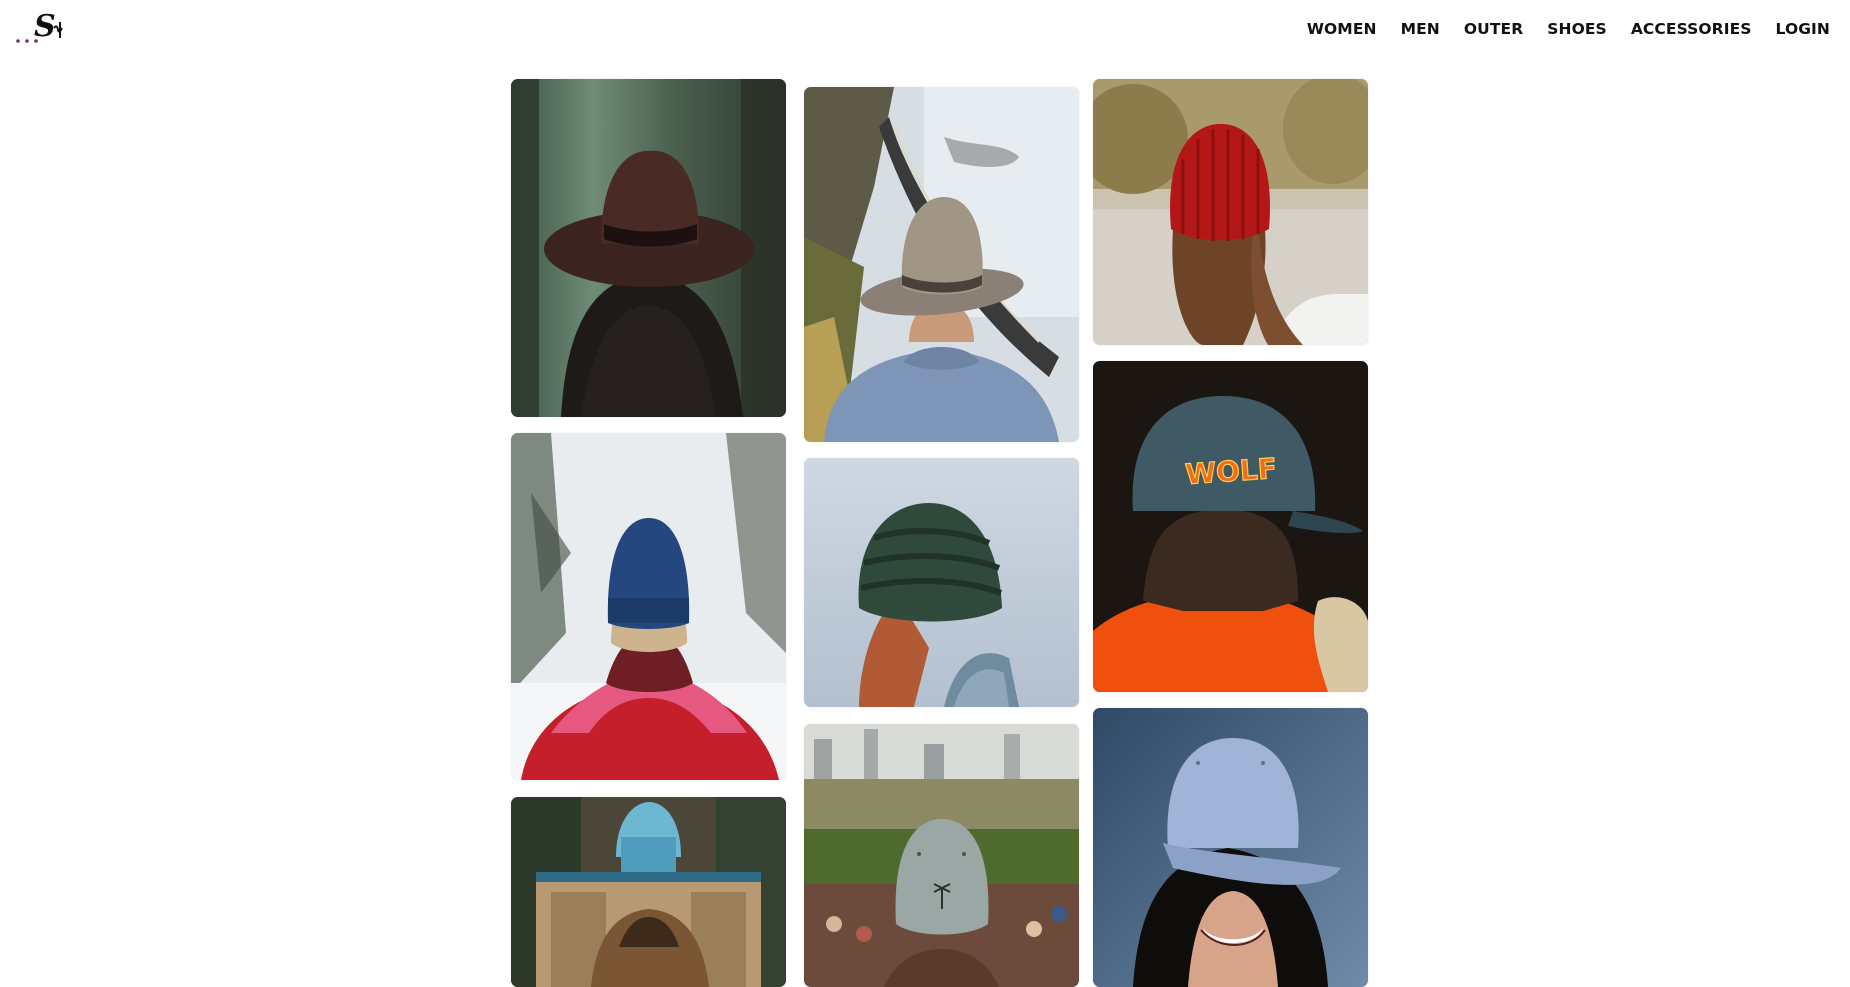 The width and height of the screenshot is (1850, 987). I want to click on gallery-card-blue-cap, so click(1230, 847).